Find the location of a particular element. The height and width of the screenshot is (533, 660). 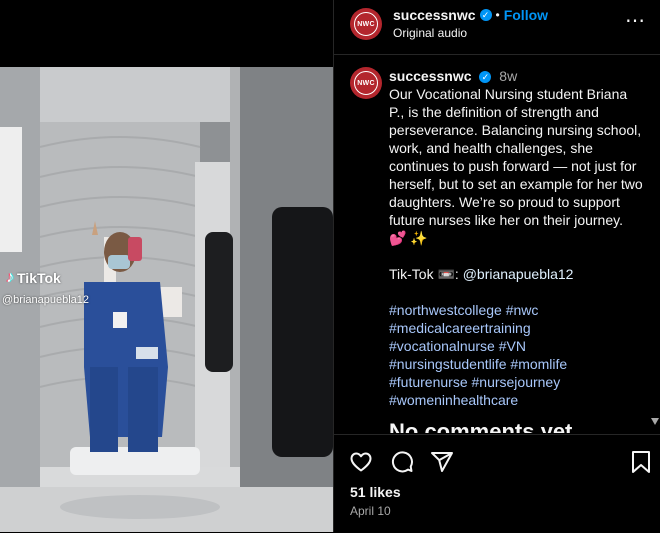

hashtag-line: #nursingstudentlife #momlife is located at coordinates (516, 364).